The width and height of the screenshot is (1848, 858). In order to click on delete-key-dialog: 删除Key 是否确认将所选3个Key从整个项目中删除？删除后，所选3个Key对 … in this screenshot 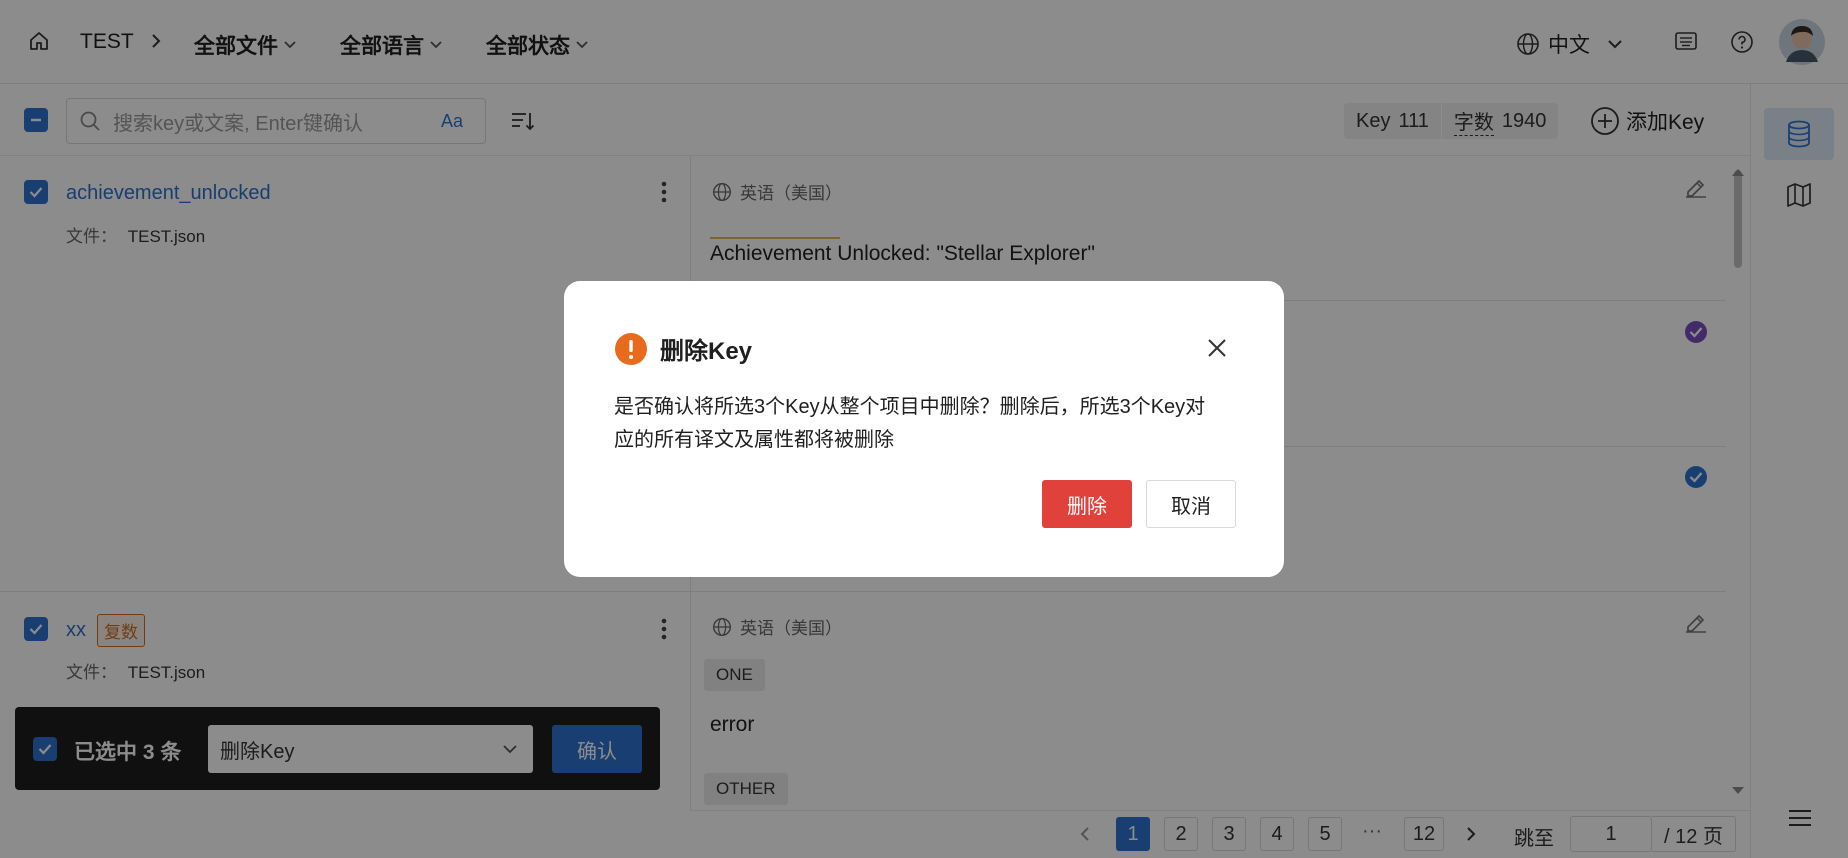, I will do `click(924, 429)`.